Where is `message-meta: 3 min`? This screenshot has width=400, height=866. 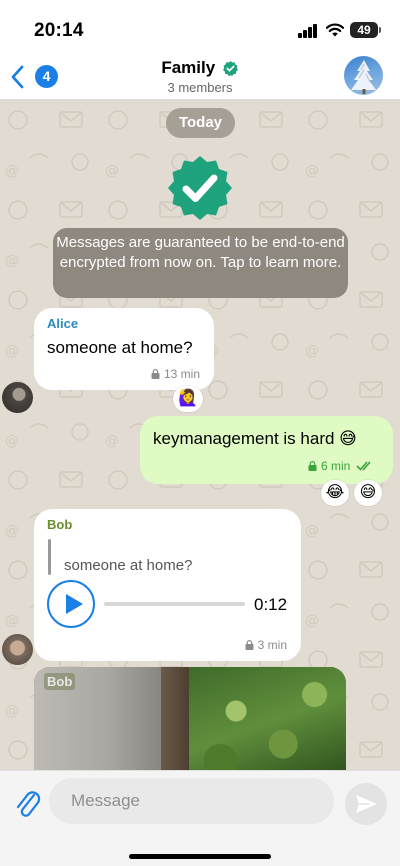 message-meta: 3 min is located at coordinates (266, 645).